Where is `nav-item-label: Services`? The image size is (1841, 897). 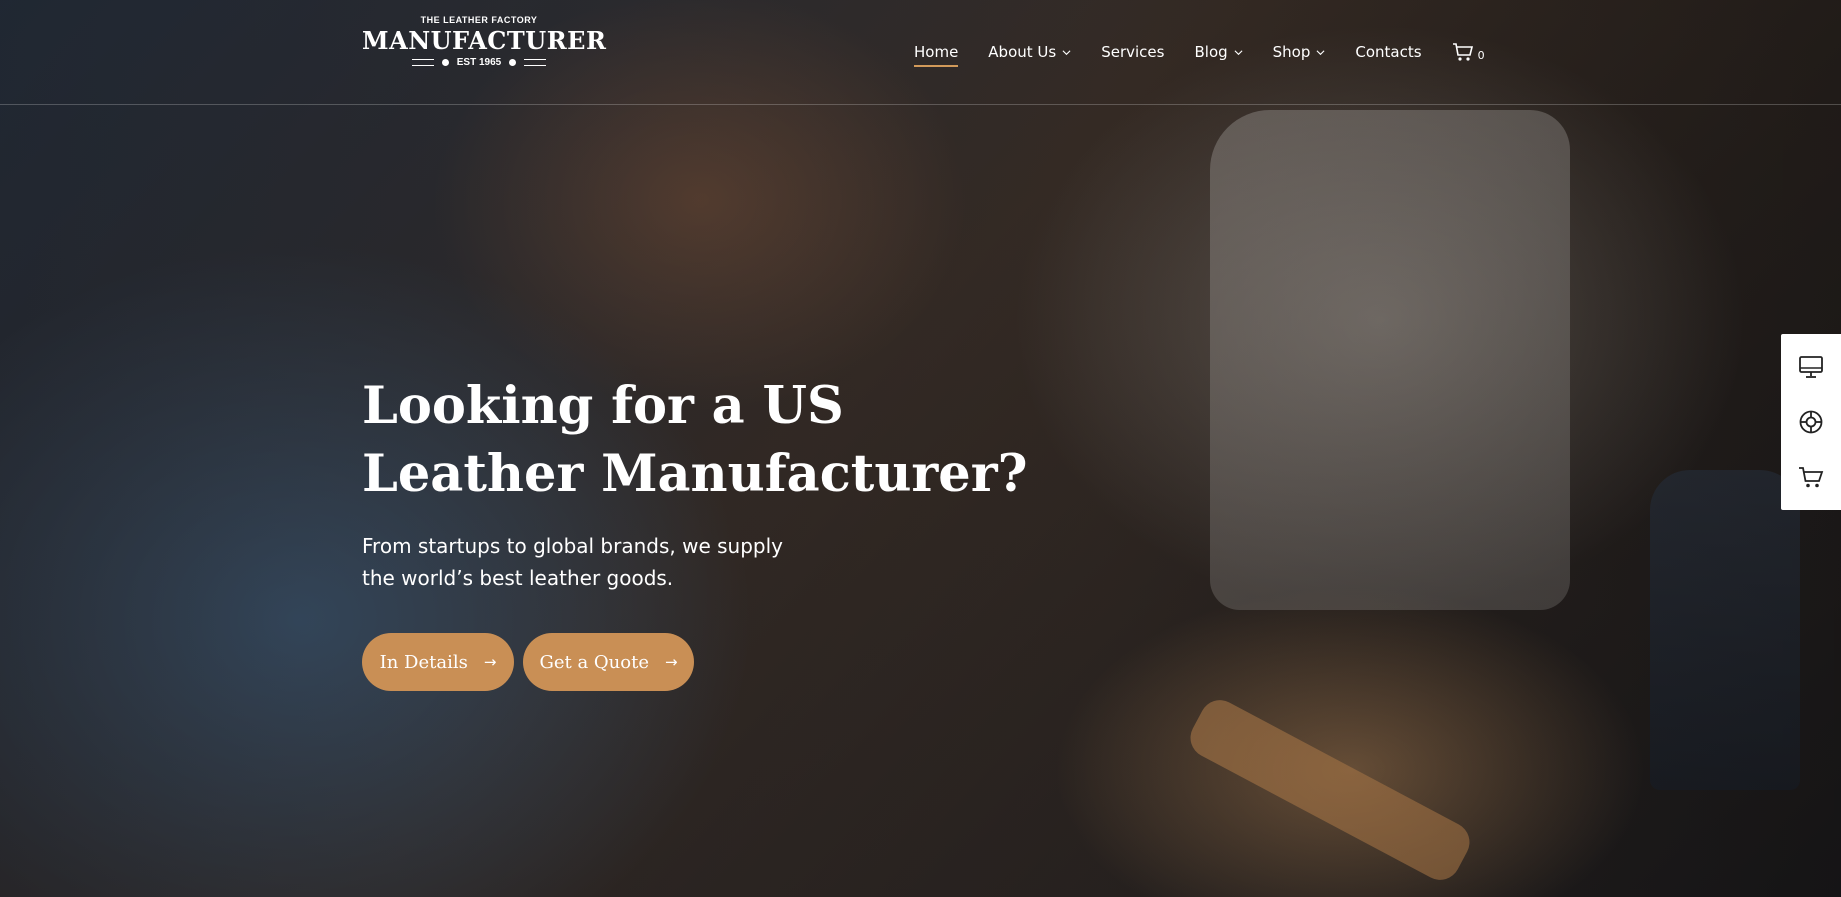 nav-item-label: Services is located at coordinates (1133, 52).